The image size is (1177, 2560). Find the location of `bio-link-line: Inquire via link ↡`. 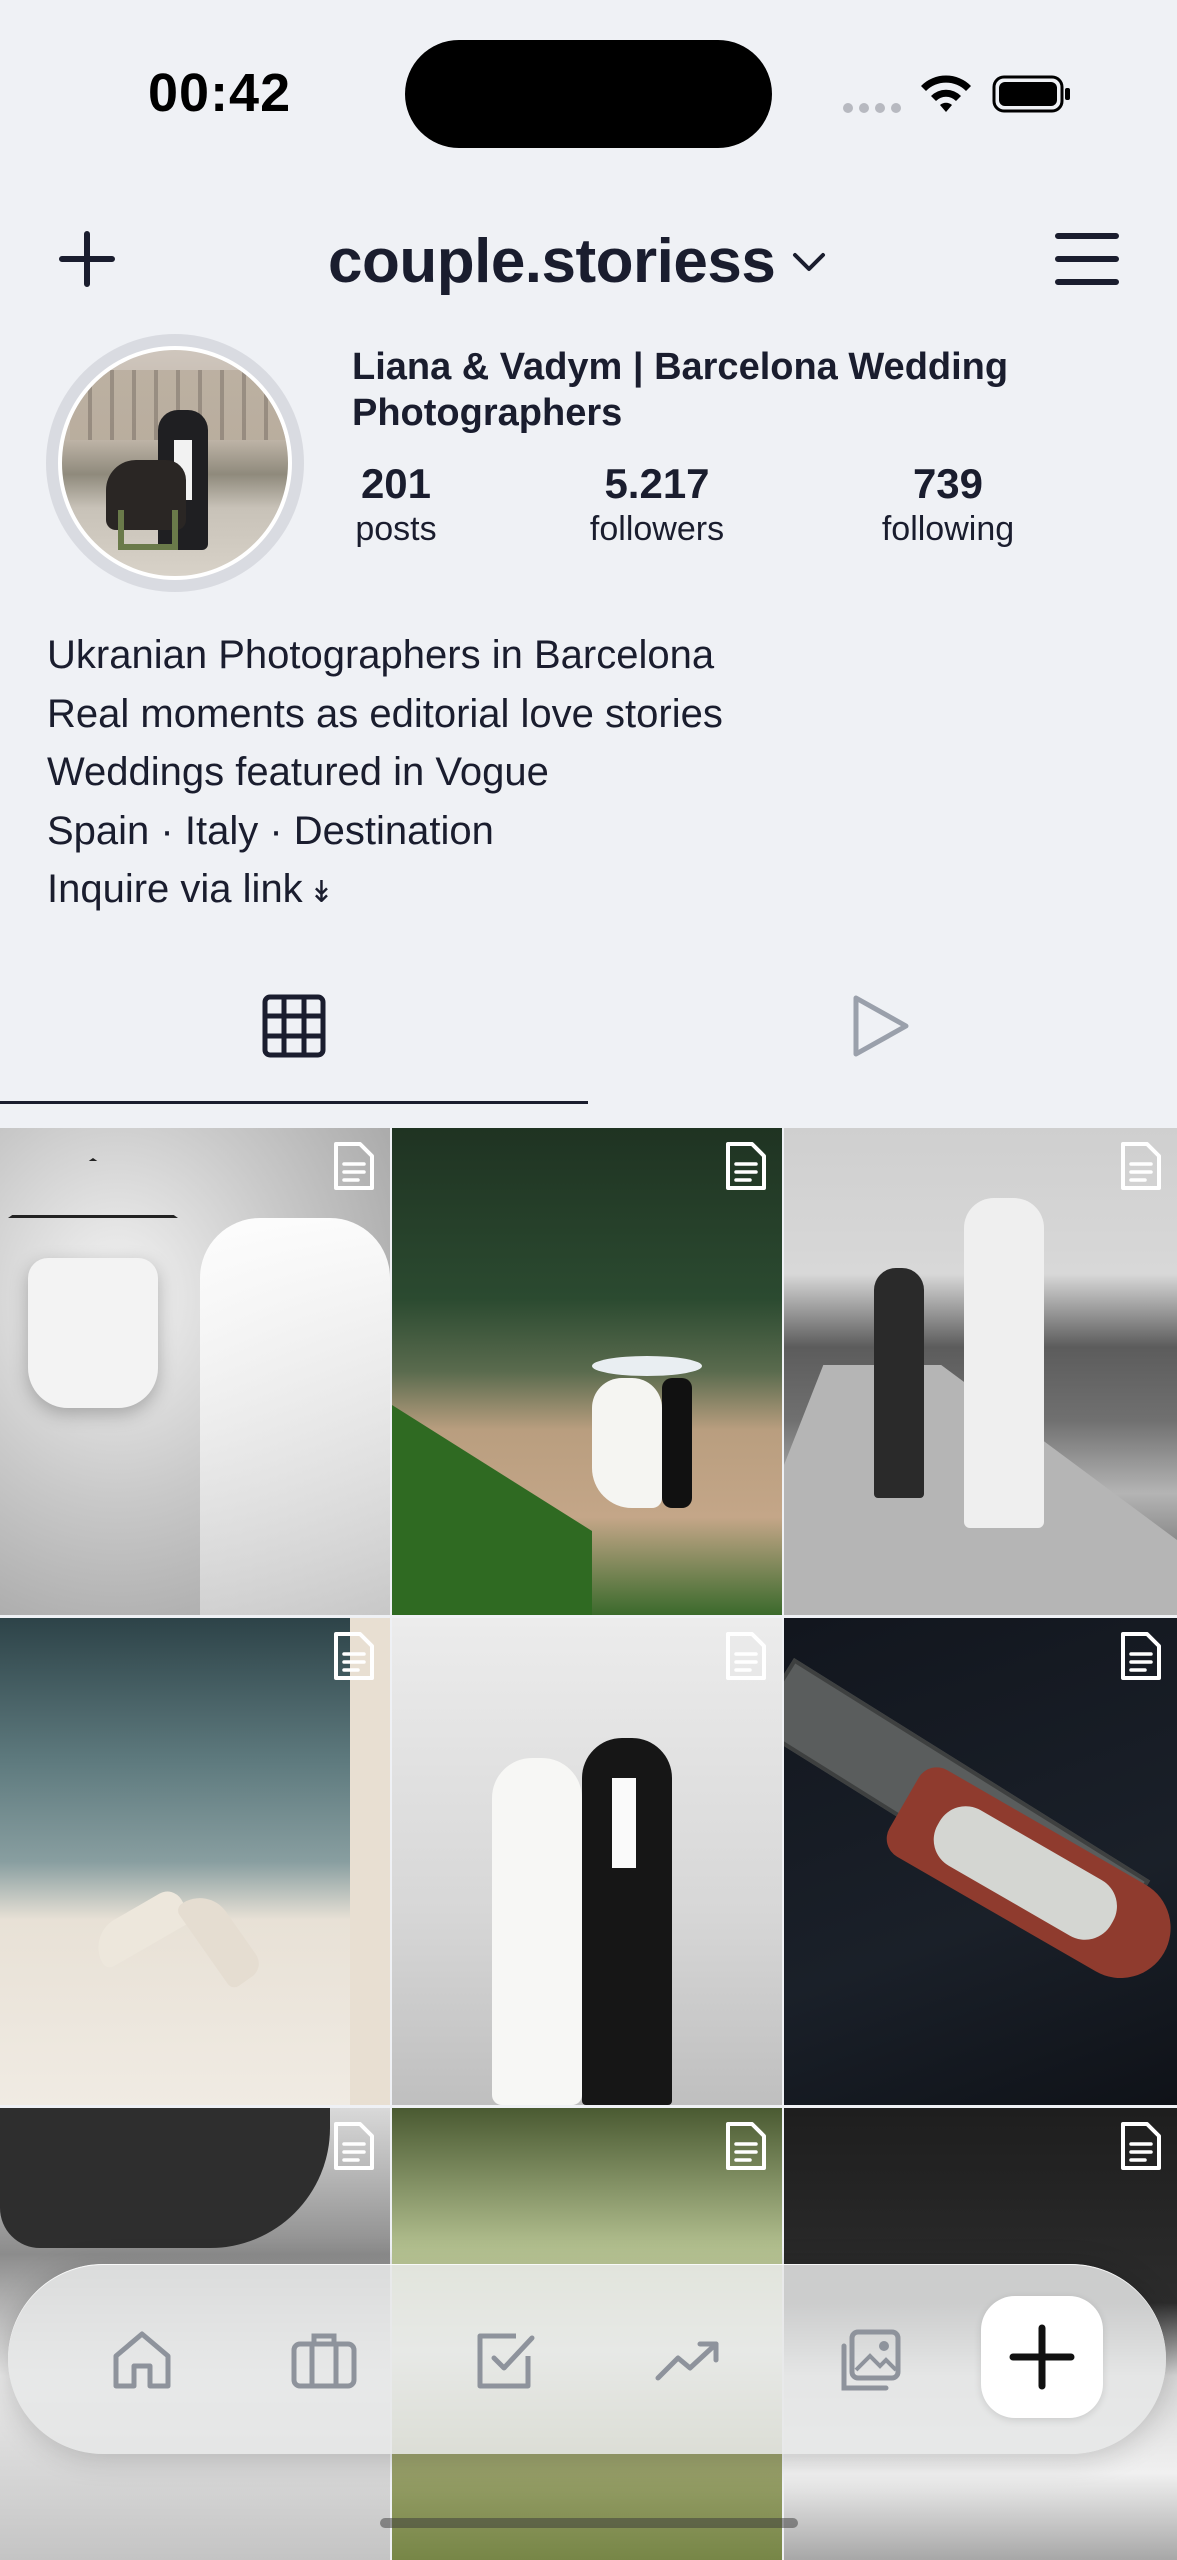

bio-link-line: Inquire via link ↡ is located at coordinates (597, 891).